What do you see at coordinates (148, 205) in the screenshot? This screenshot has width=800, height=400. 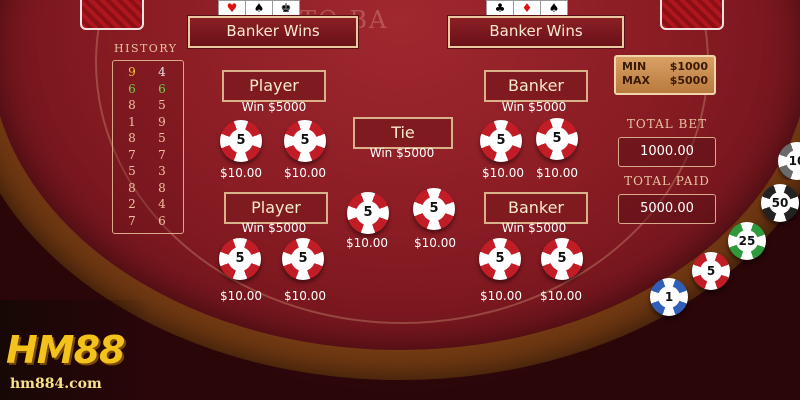 I see `history-row: 24` at bounding box center [148, 205].